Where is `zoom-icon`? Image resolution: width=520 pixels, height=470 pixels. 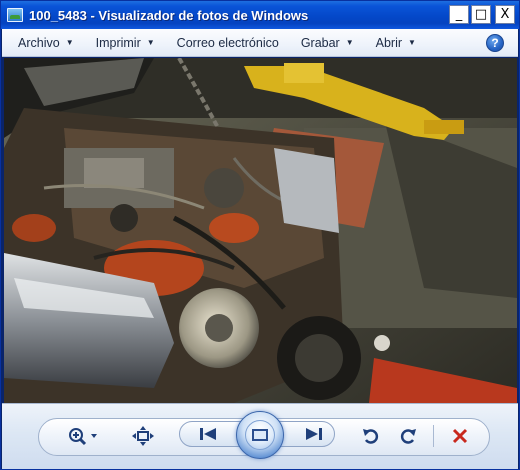
zoom-icon is located at coordinates (83, 437).